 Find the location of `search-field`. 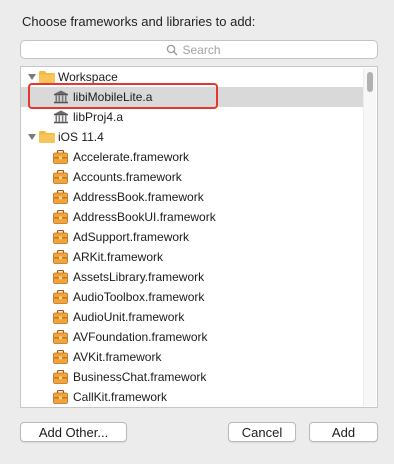

search-field is located at coordinates (199, 49).